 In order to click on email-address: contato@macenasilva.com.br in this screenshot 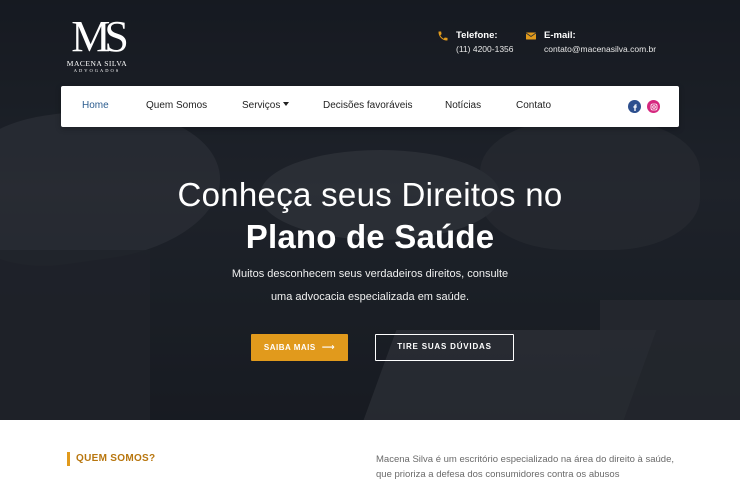, I will do `click(600, 49)`.